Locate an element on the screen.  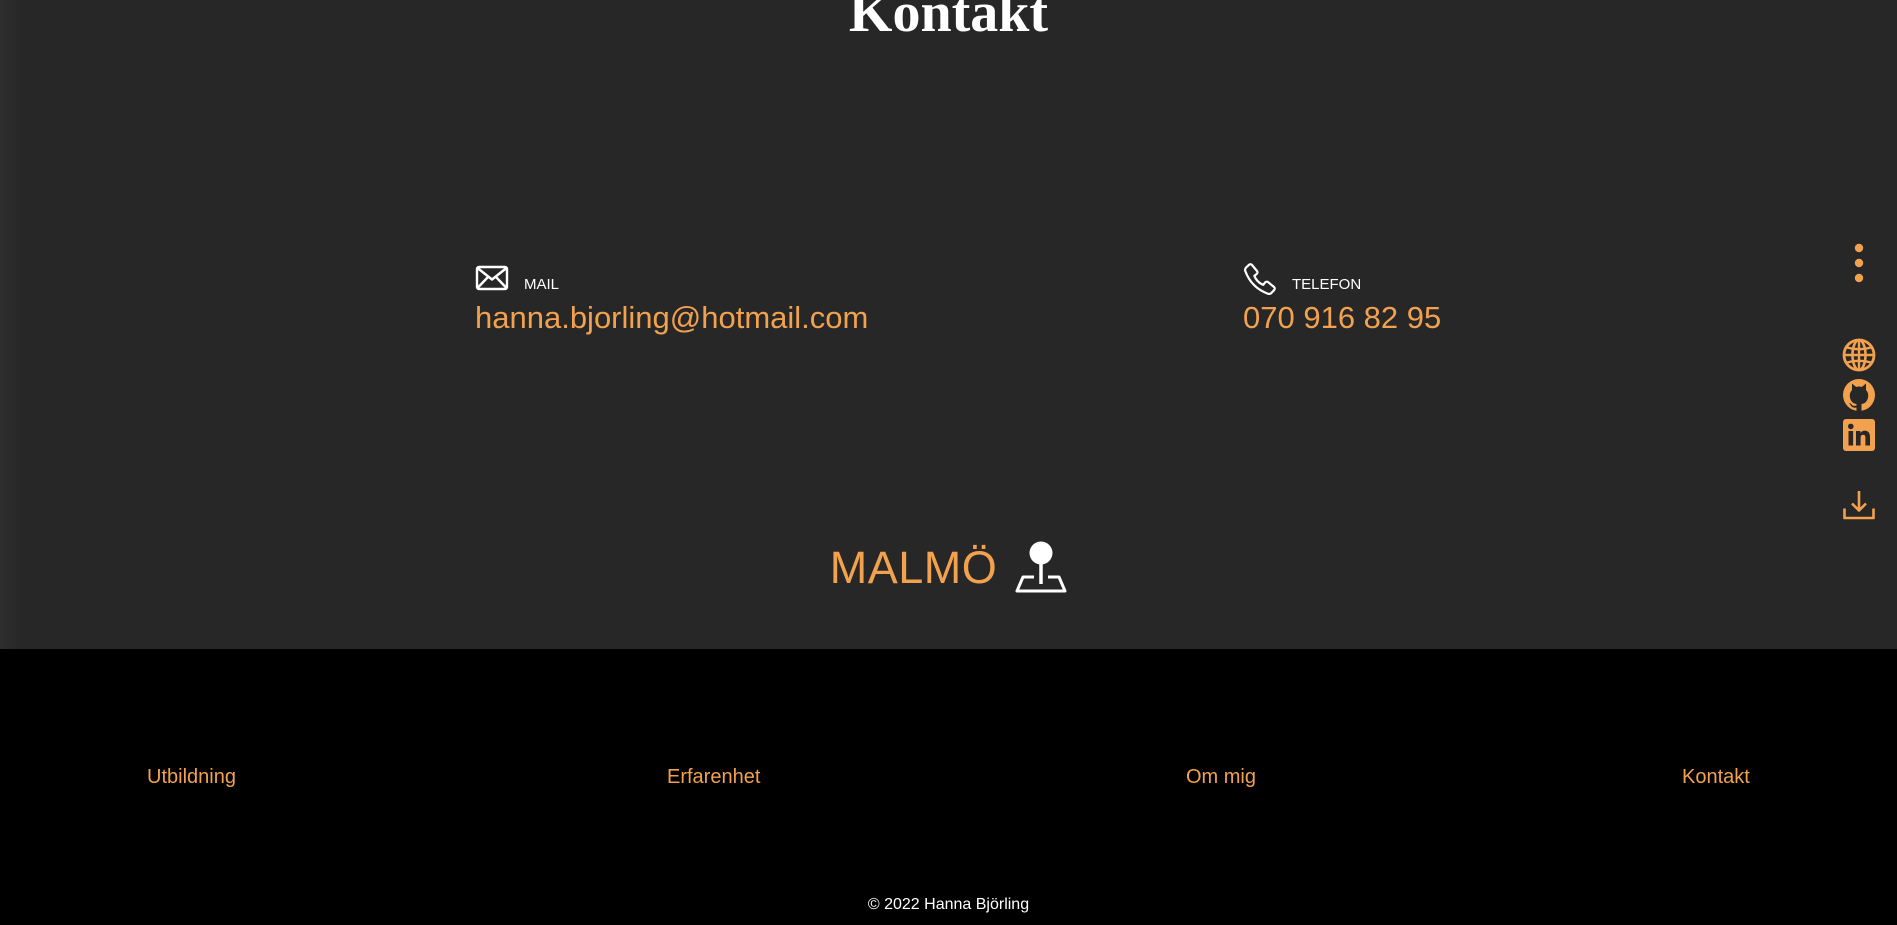
location: MALMÖ is located at coordinates (948, 568).